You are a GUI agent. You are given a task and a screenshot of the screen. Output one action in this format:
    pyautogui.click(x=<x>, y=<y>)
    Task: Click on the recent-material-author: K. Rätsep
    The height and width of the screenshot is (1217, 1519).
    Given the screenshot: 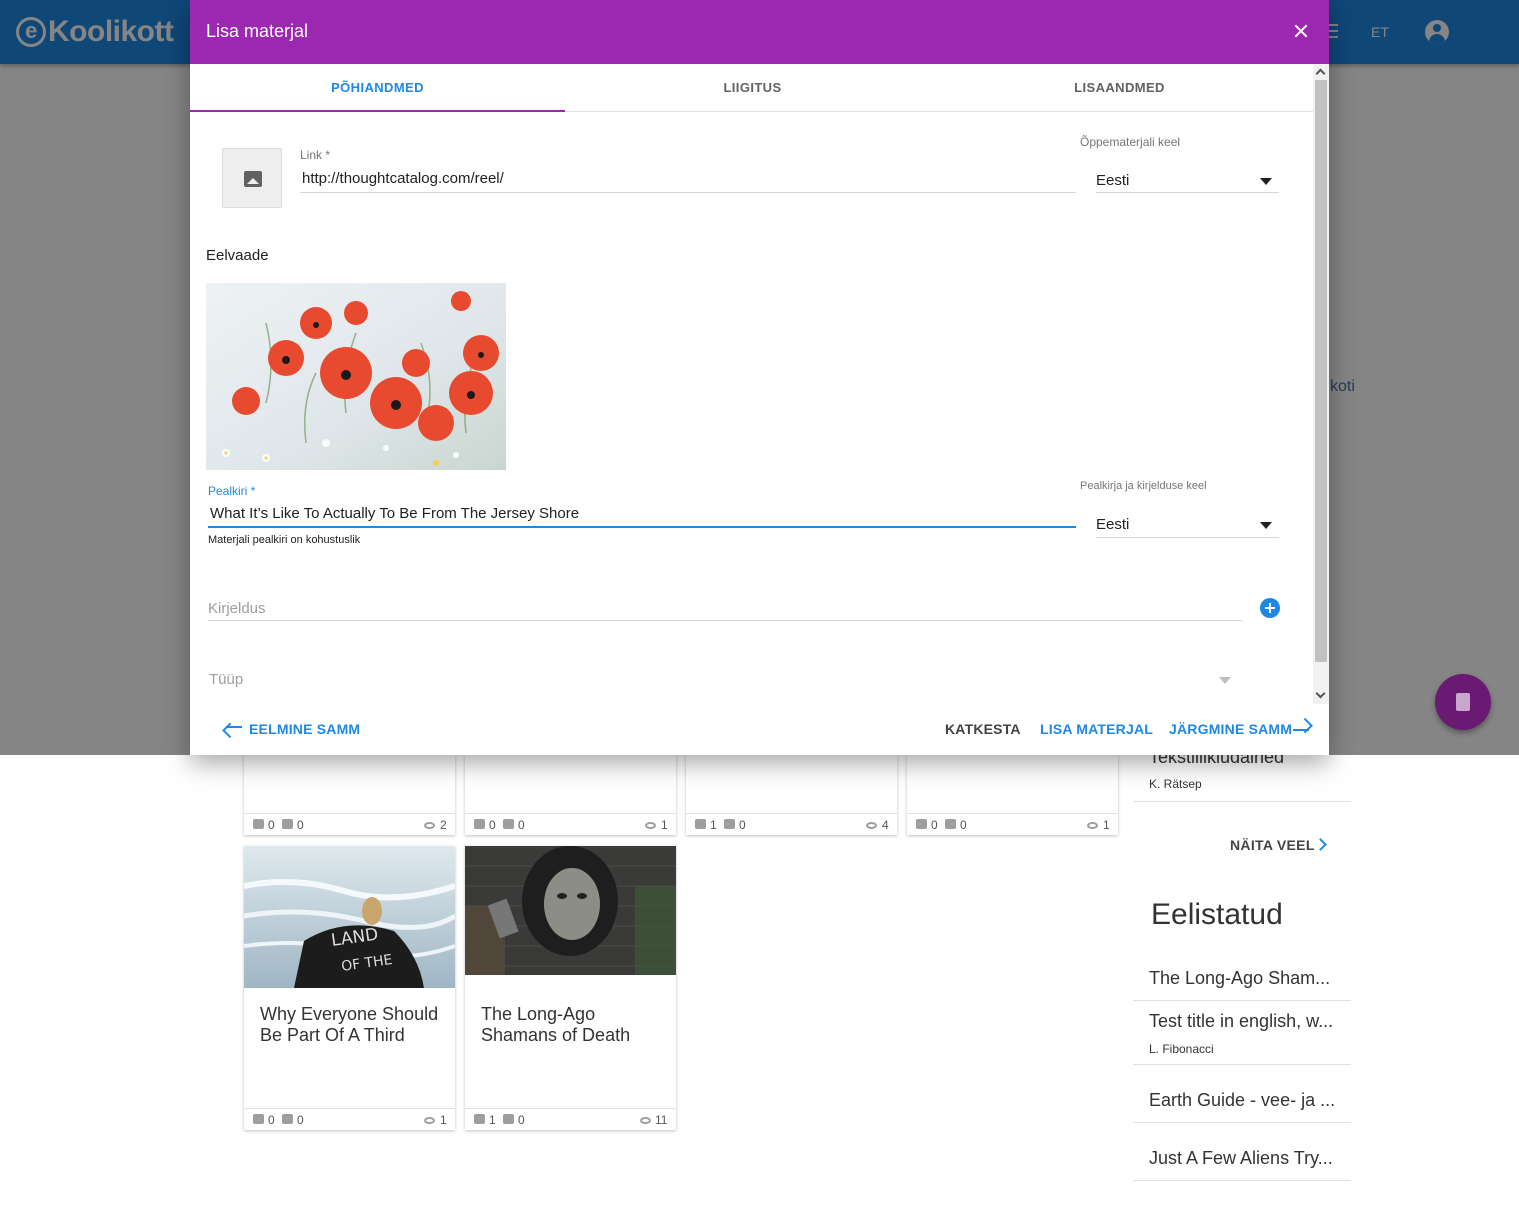 What is the action you would take?
    pyautogui.click(x=1175, y=784)
    